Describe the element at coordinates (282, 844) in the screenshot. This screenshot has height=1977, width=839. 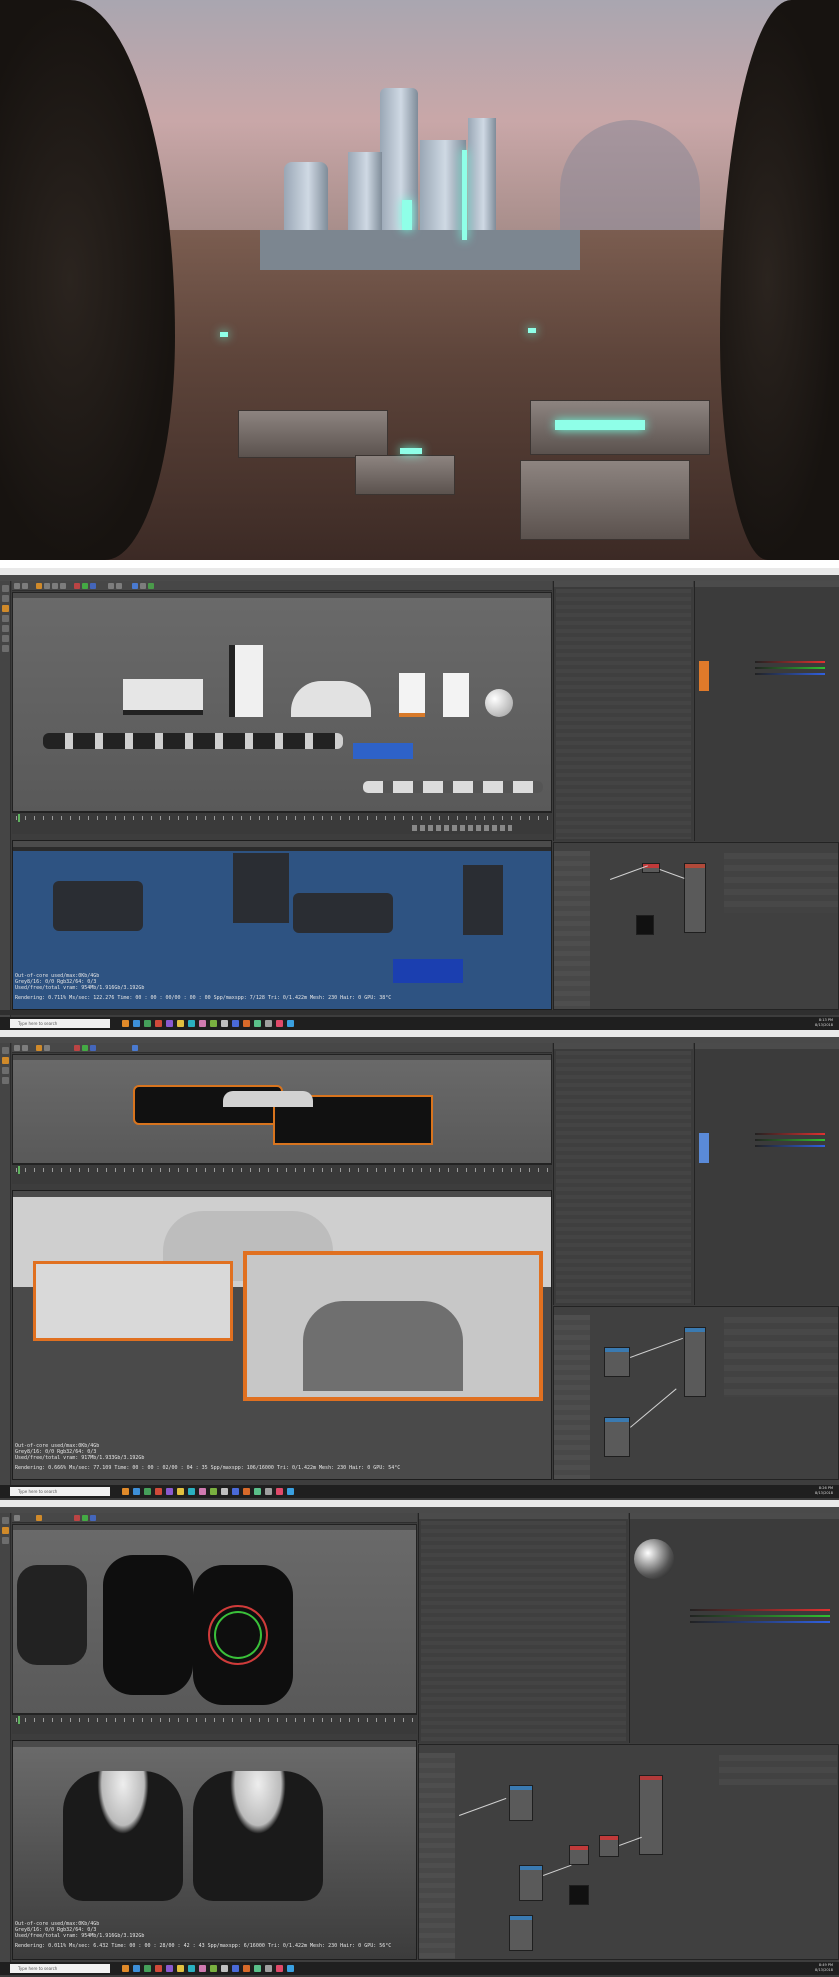
I see `live-viewer-menu` at that location.